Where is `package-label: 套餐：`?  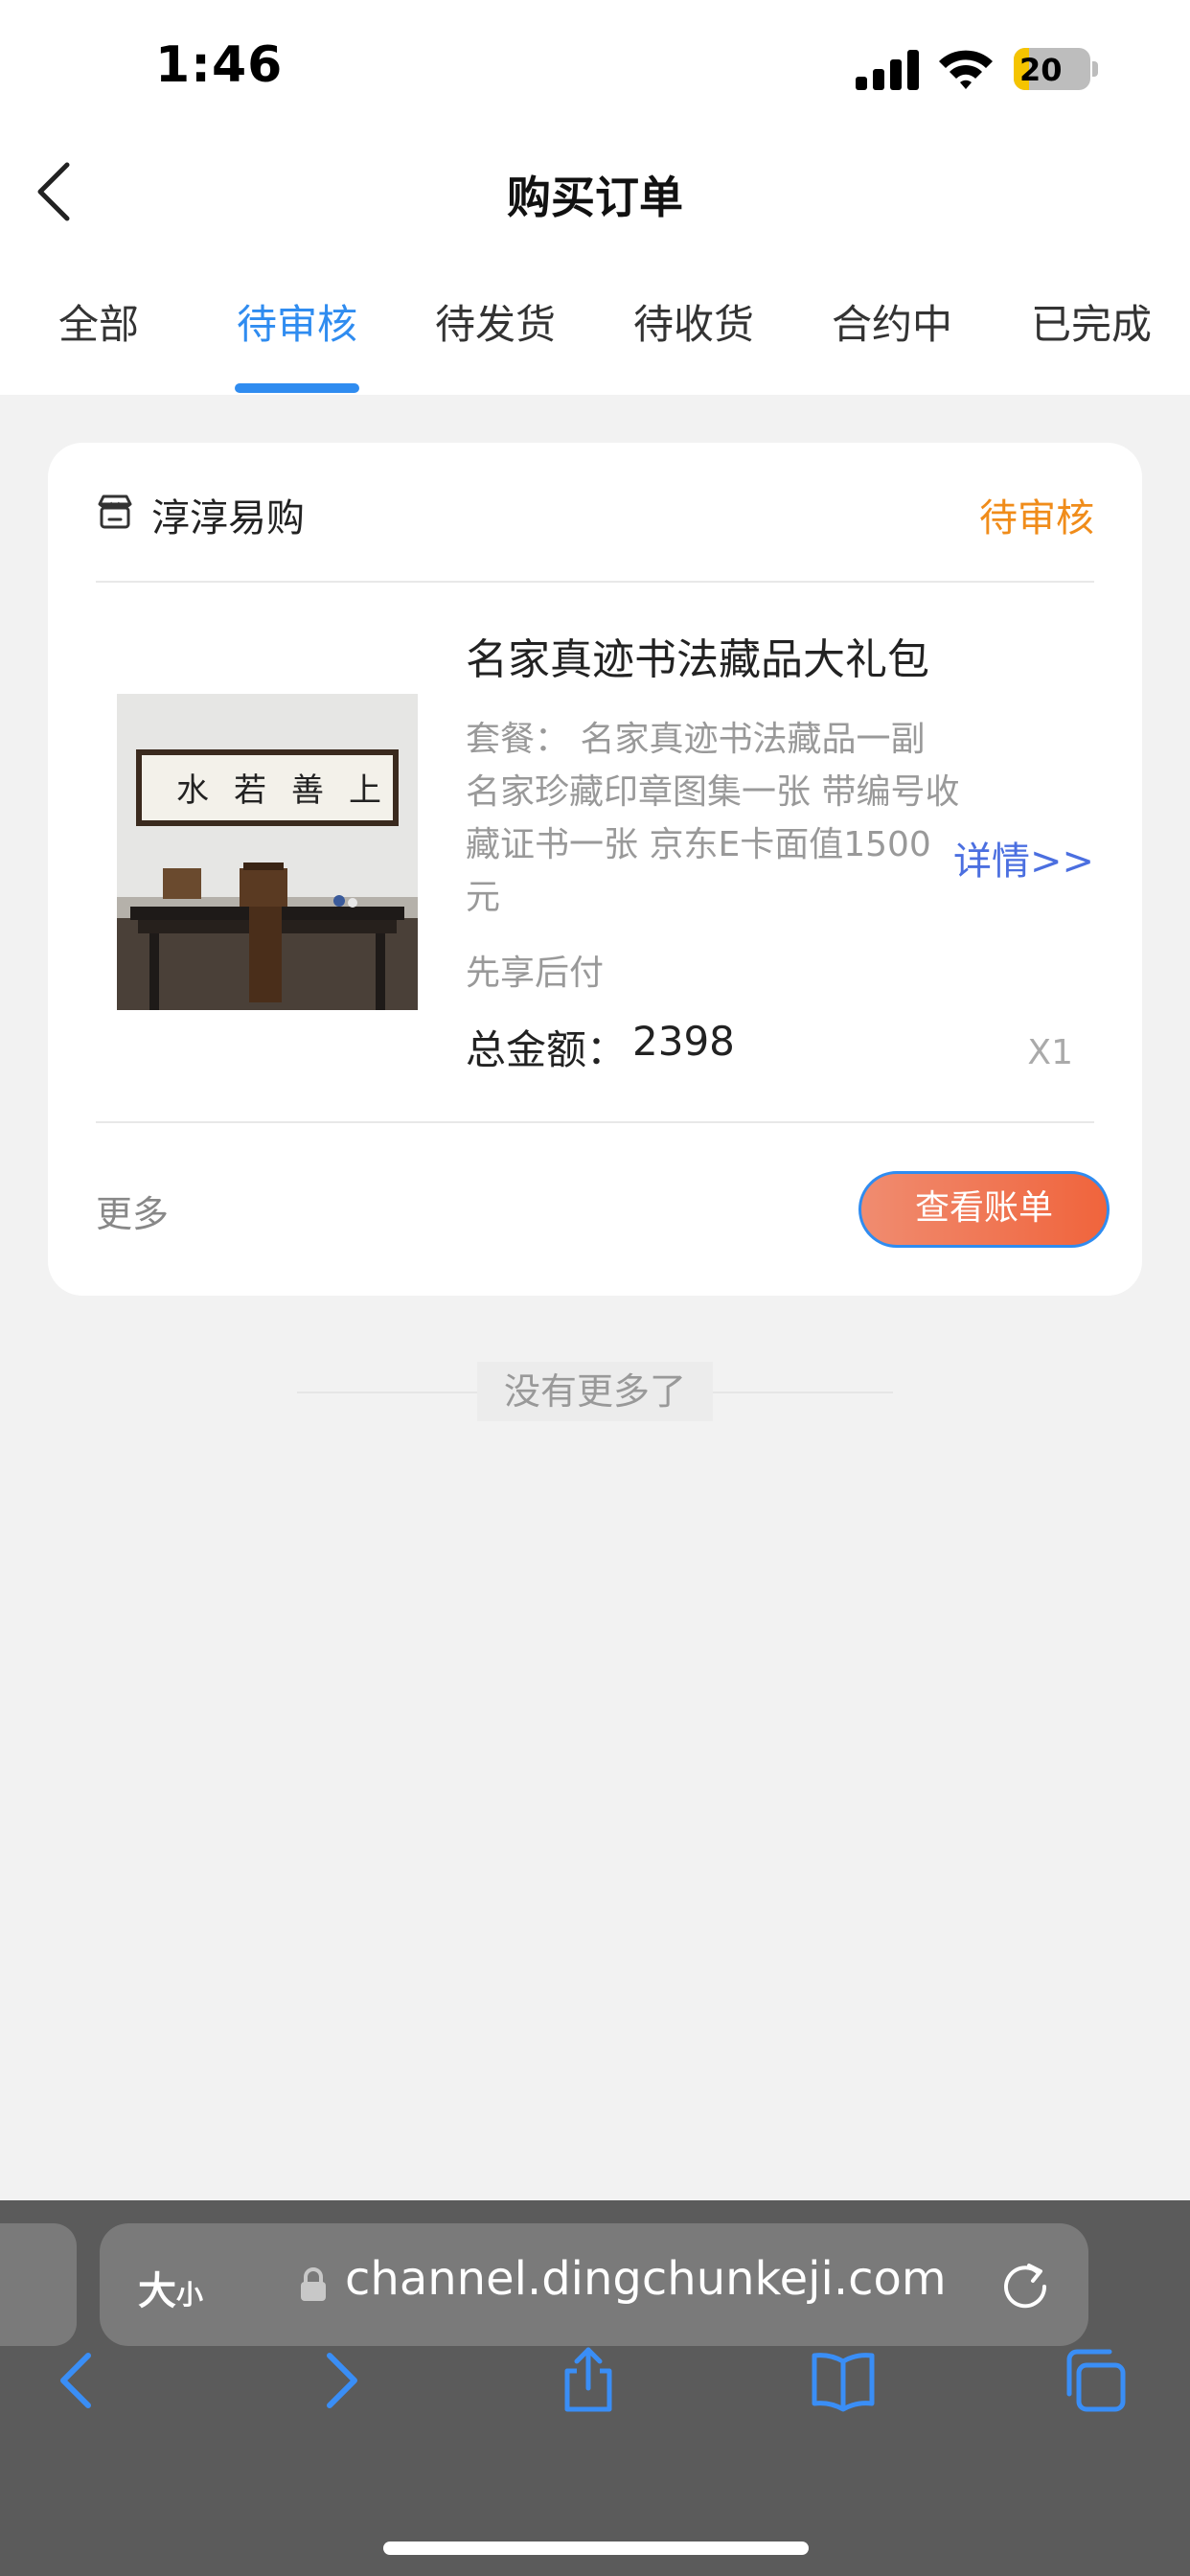 package-label: 套餐： is located at coordinates (518, 739).